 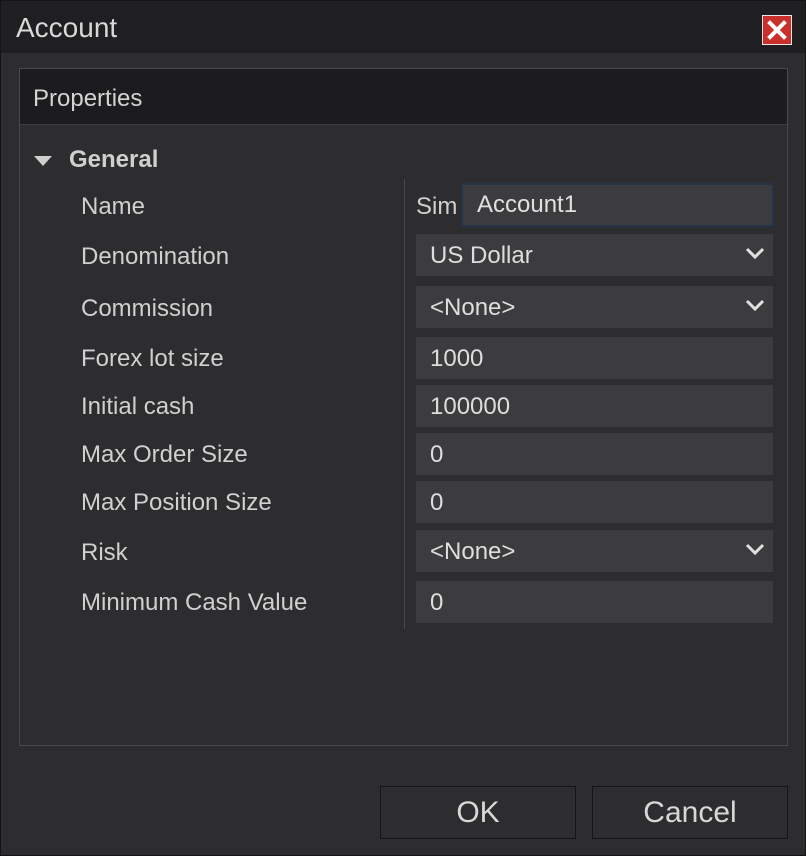 What do you see at coordinates (147, 308) in the screenshot?
I see `commission-label: Commission` at bounding box center [147, 308].